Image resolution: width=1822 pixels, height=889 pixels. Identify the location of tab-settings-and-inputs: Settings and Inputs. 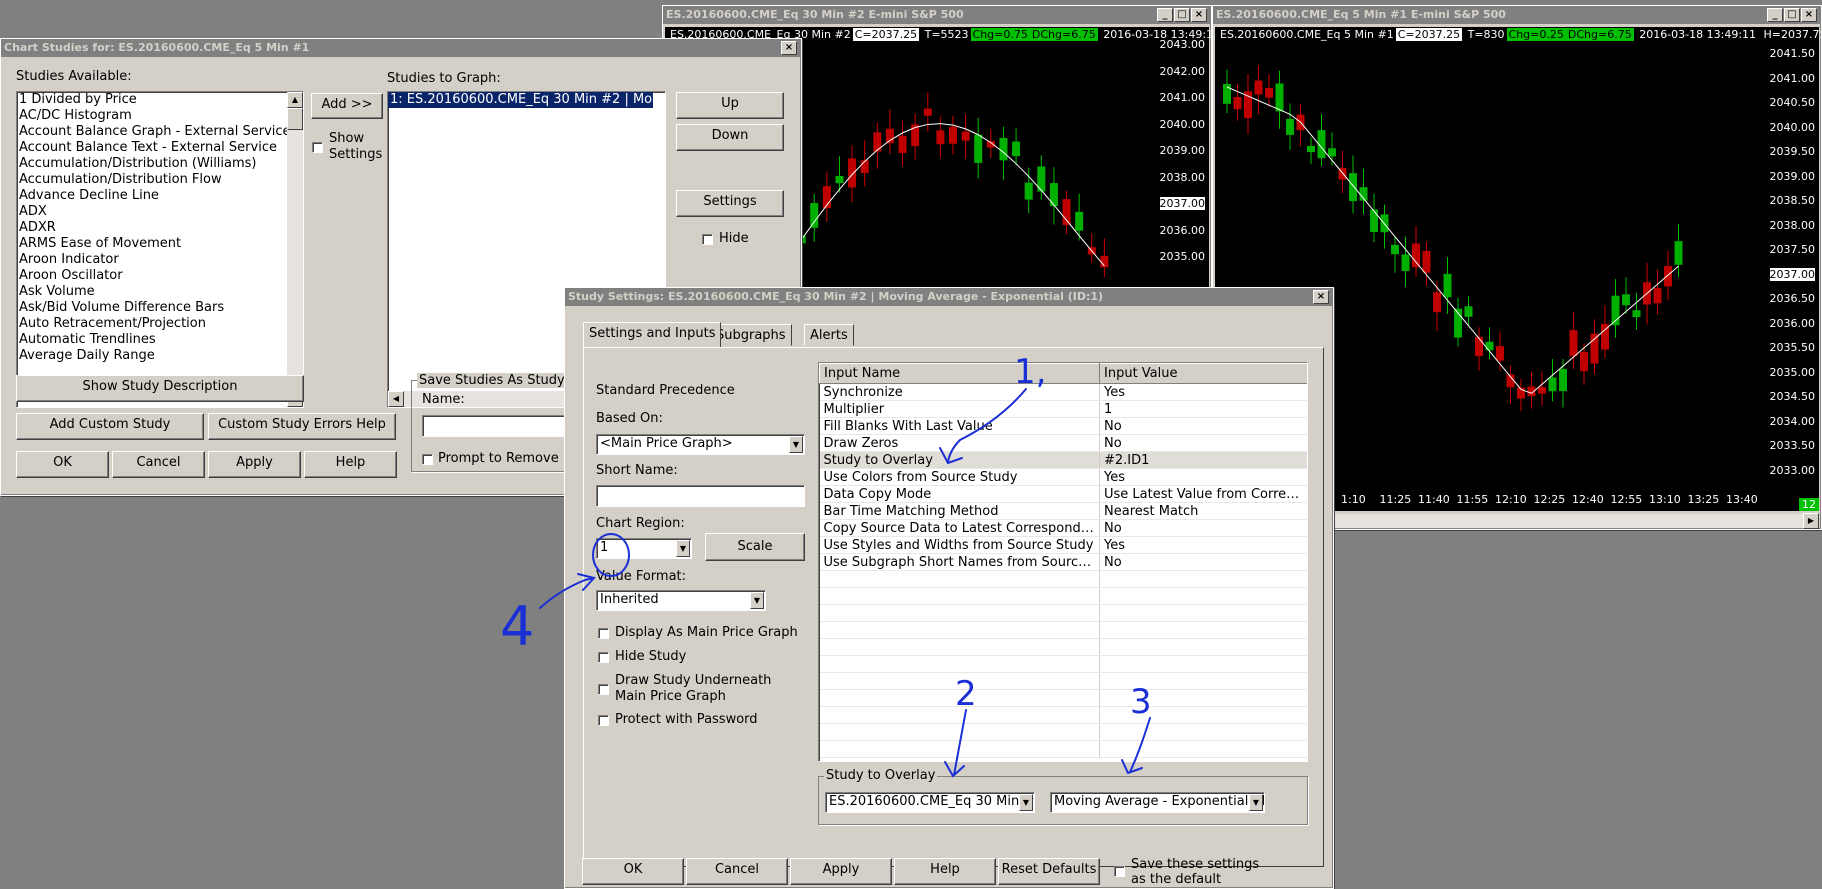
(652, 334).